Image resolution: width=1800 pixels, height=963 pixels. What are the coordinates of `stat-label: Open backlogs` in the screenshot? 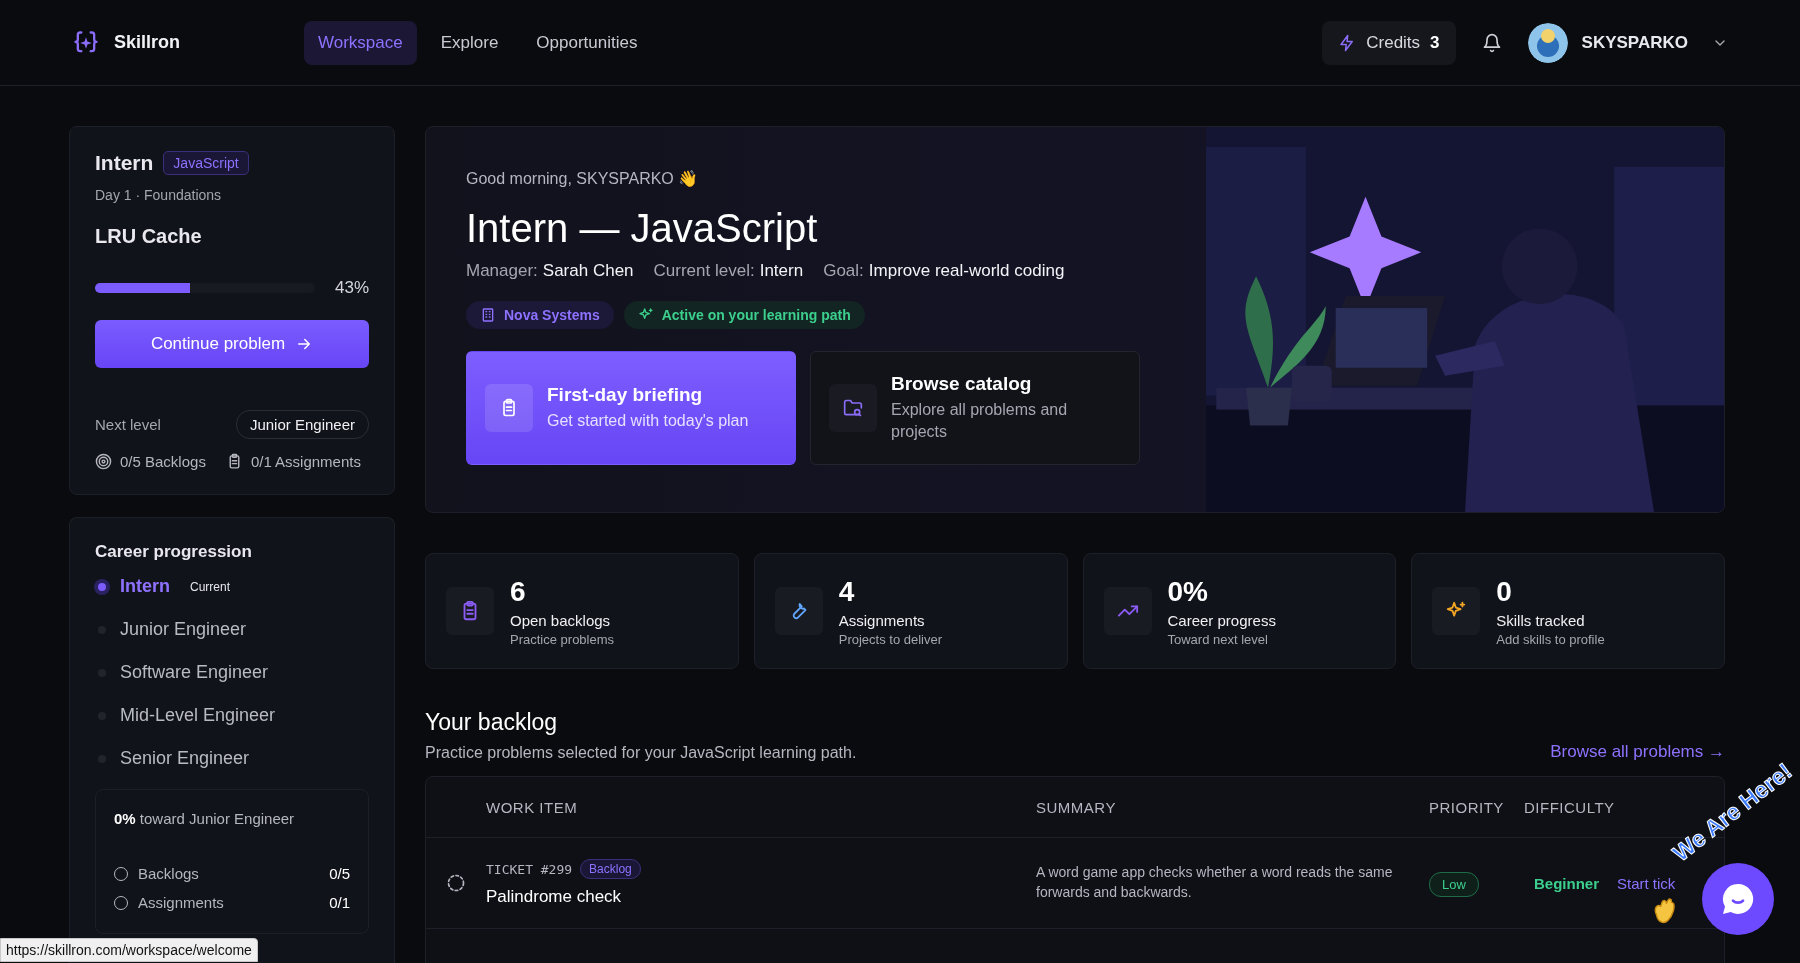 It's located at (561, 620).